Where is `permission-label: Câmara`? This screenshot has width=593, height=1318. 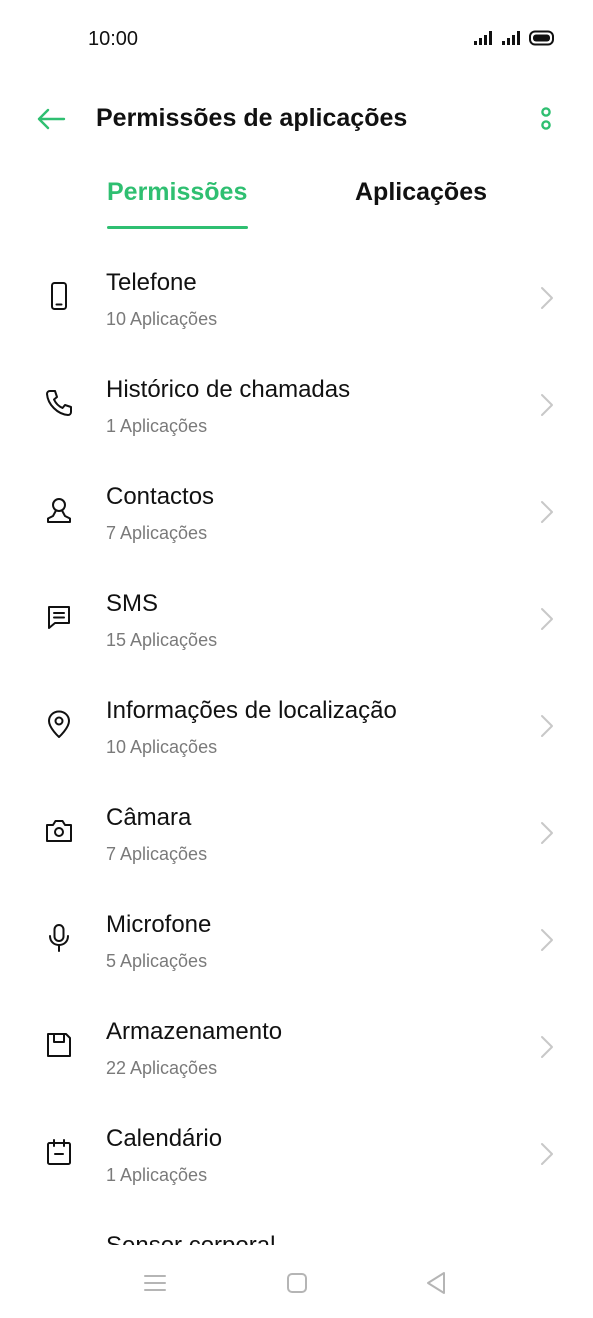
permission-label: Câmara is located at coordinates (149, 817).